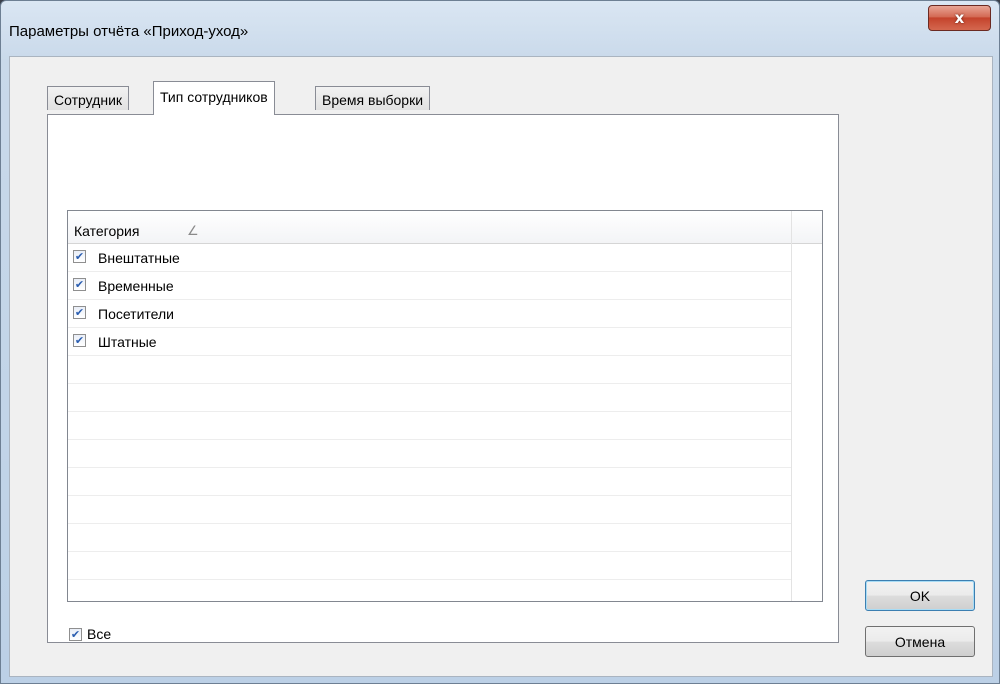 Image resolution: width=1000 pixels, height=684 pixels. Describe the element at coordinates (129, 31) in the screenshot. I see `window-title: Параметры отчёта «Приход-уход»` at that location.